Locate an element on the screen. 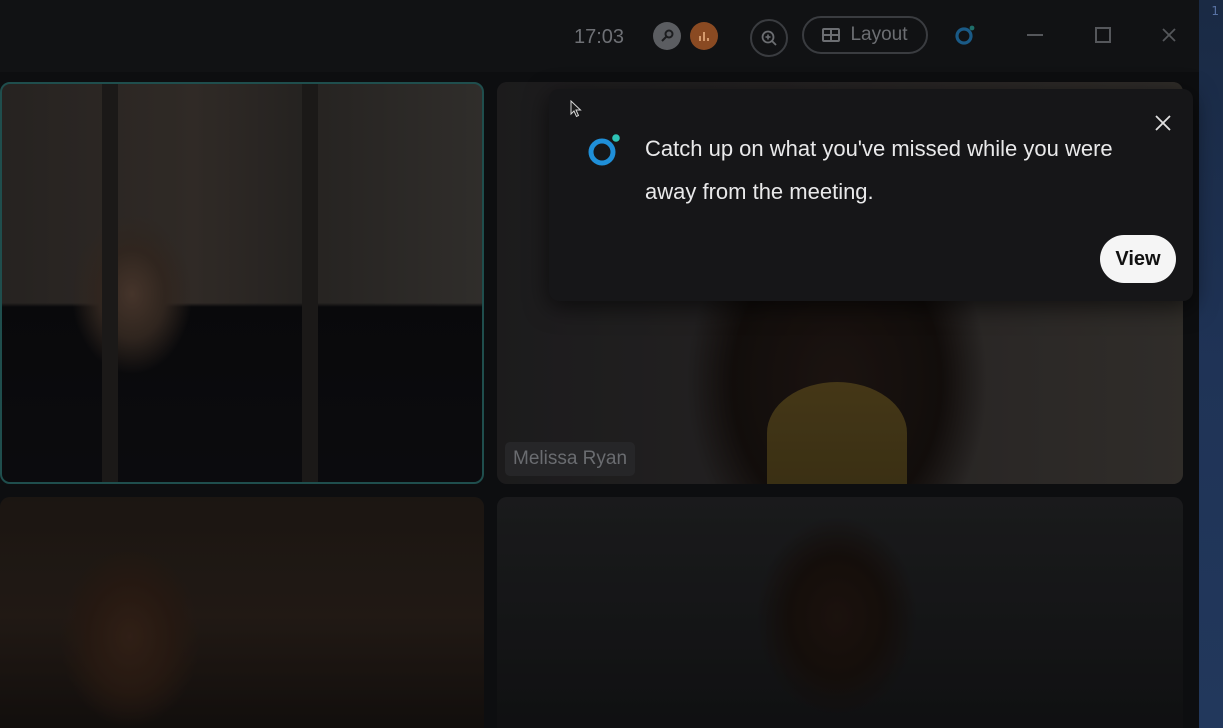  stats-icon is located at coordinates (704, 36).